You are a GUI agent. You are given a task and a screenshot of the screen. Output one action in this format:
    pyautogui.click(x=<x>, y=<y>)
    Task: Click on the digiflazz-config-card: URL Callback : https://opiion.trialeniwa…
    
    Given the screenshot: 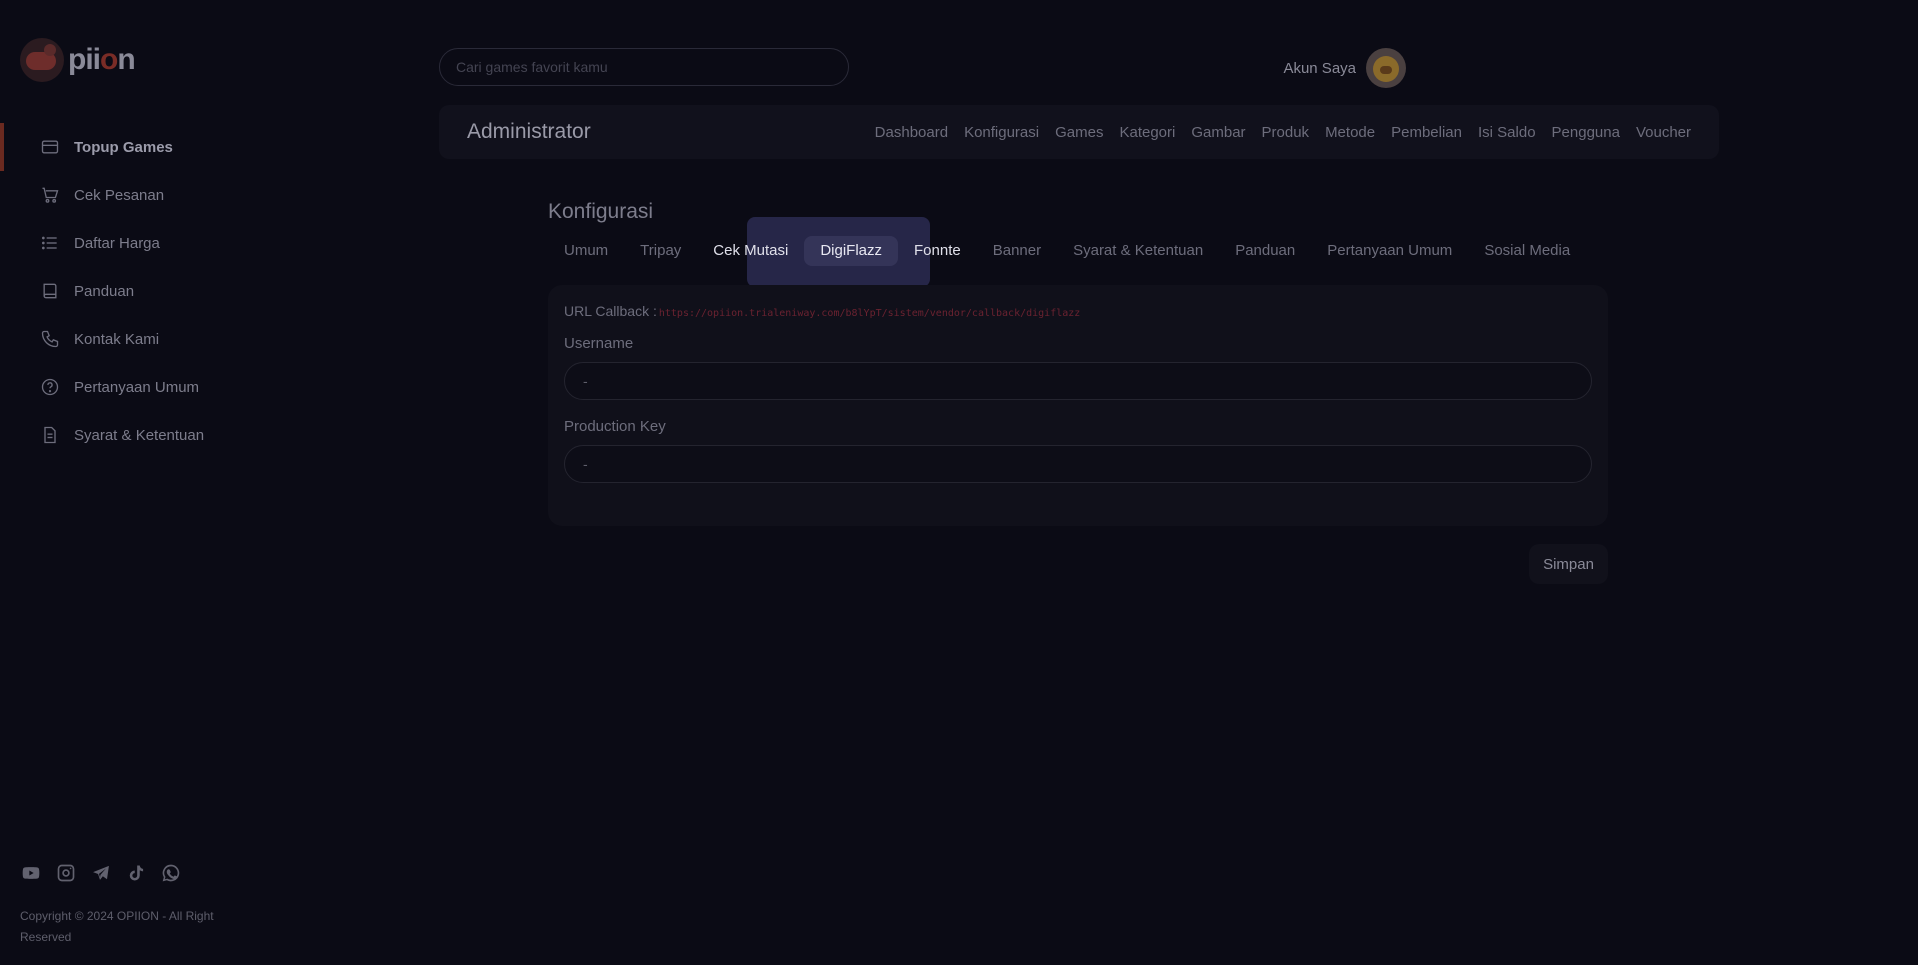 What is the action you would take?
    pyautogui.click(x=1078, y=405)
    